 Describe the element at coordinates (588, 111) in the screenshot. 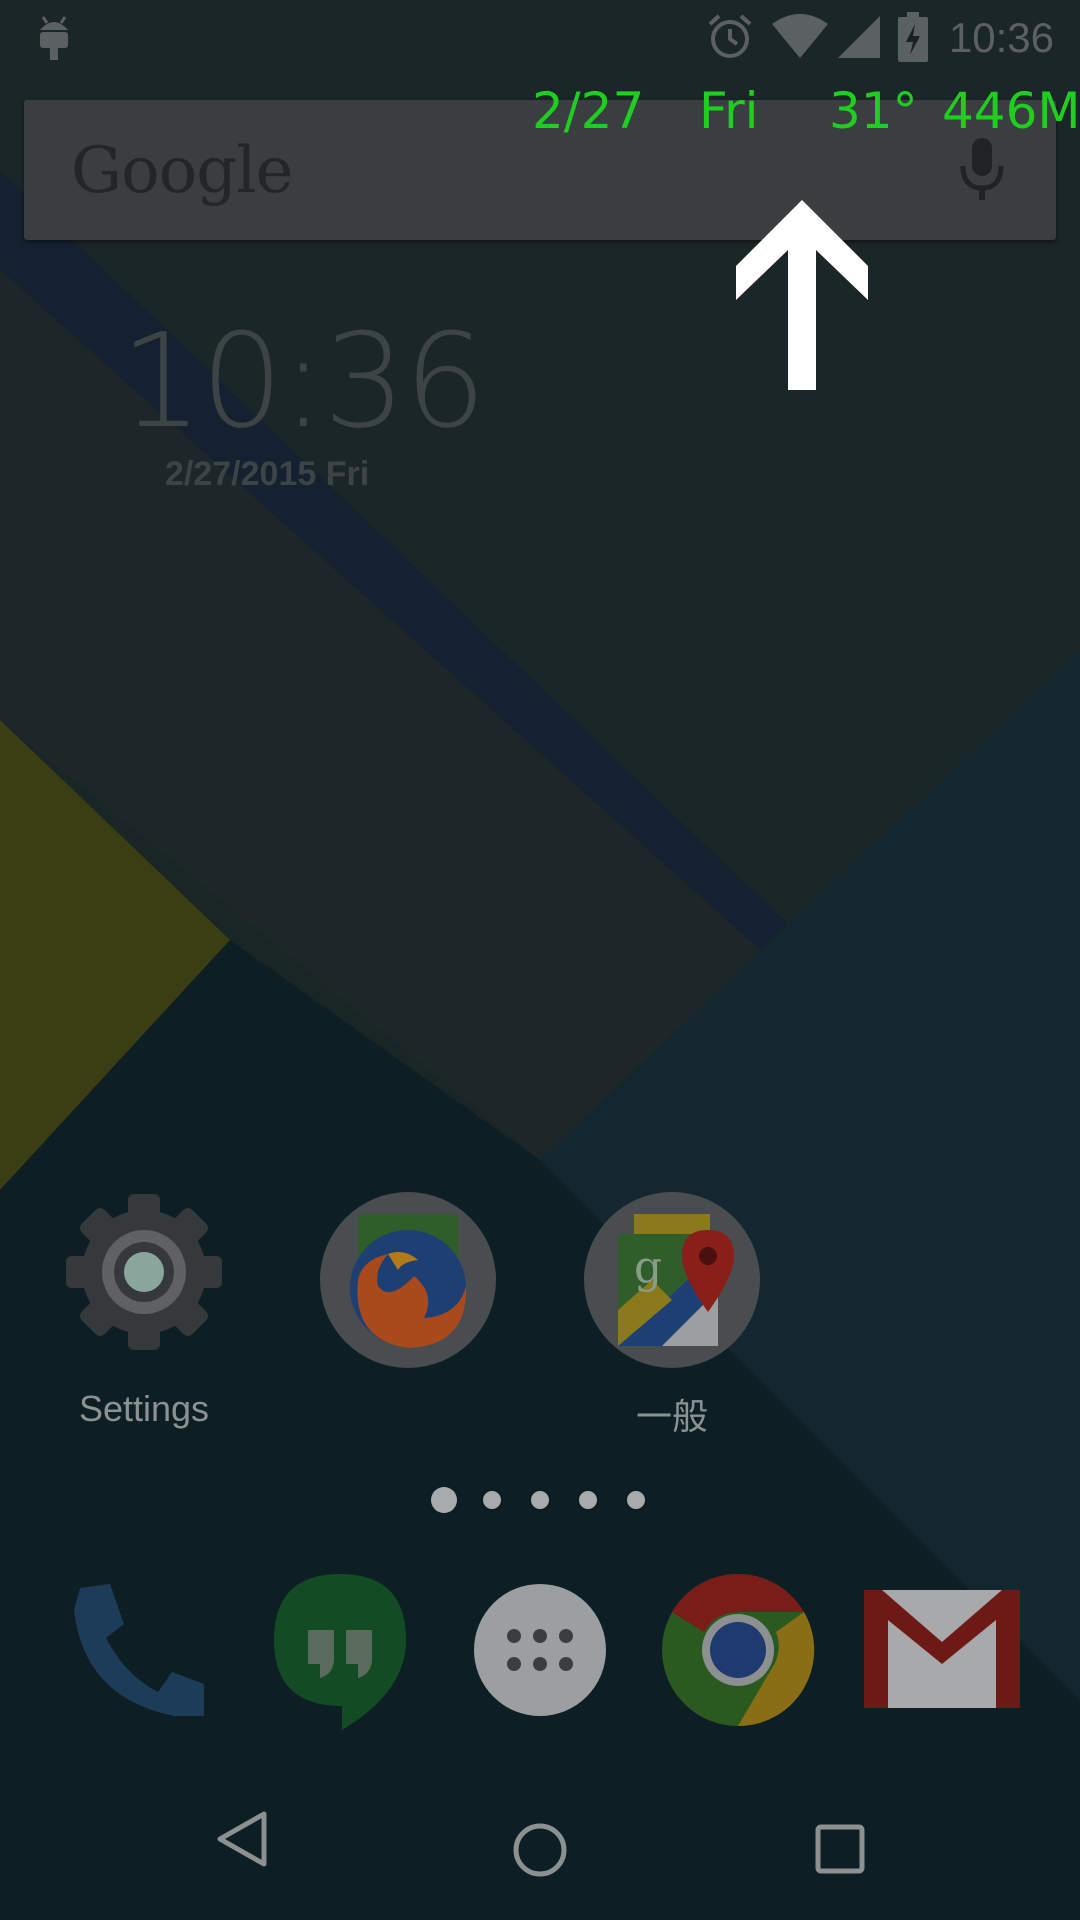

I see `overlay-date: 2/27` at that location.